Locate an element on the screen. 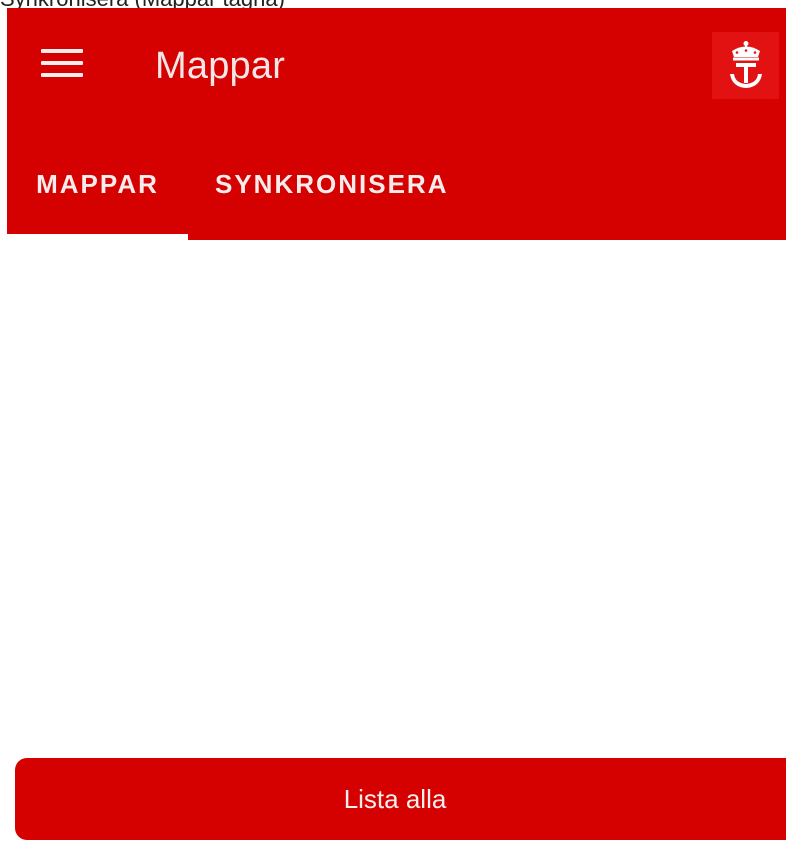 This screenshot has width=786, height=842. tab-synkronisera: SYNKRONISERA is located at coordinates (343, 184).